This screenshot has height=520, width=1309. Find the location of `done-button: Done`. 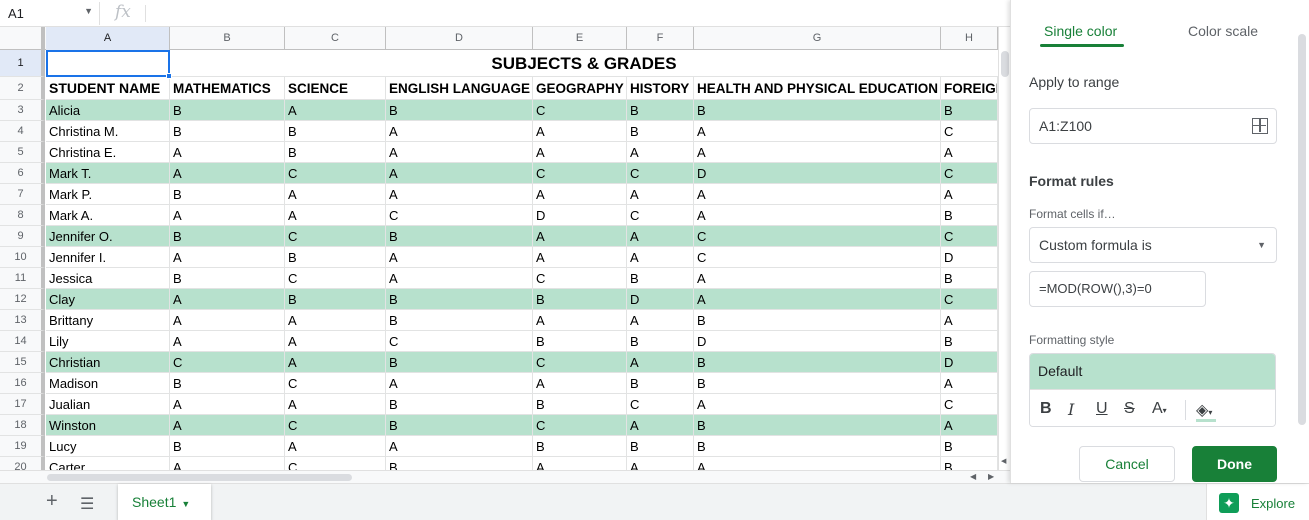

done-button: Done is located at coordinates (1234, 464).